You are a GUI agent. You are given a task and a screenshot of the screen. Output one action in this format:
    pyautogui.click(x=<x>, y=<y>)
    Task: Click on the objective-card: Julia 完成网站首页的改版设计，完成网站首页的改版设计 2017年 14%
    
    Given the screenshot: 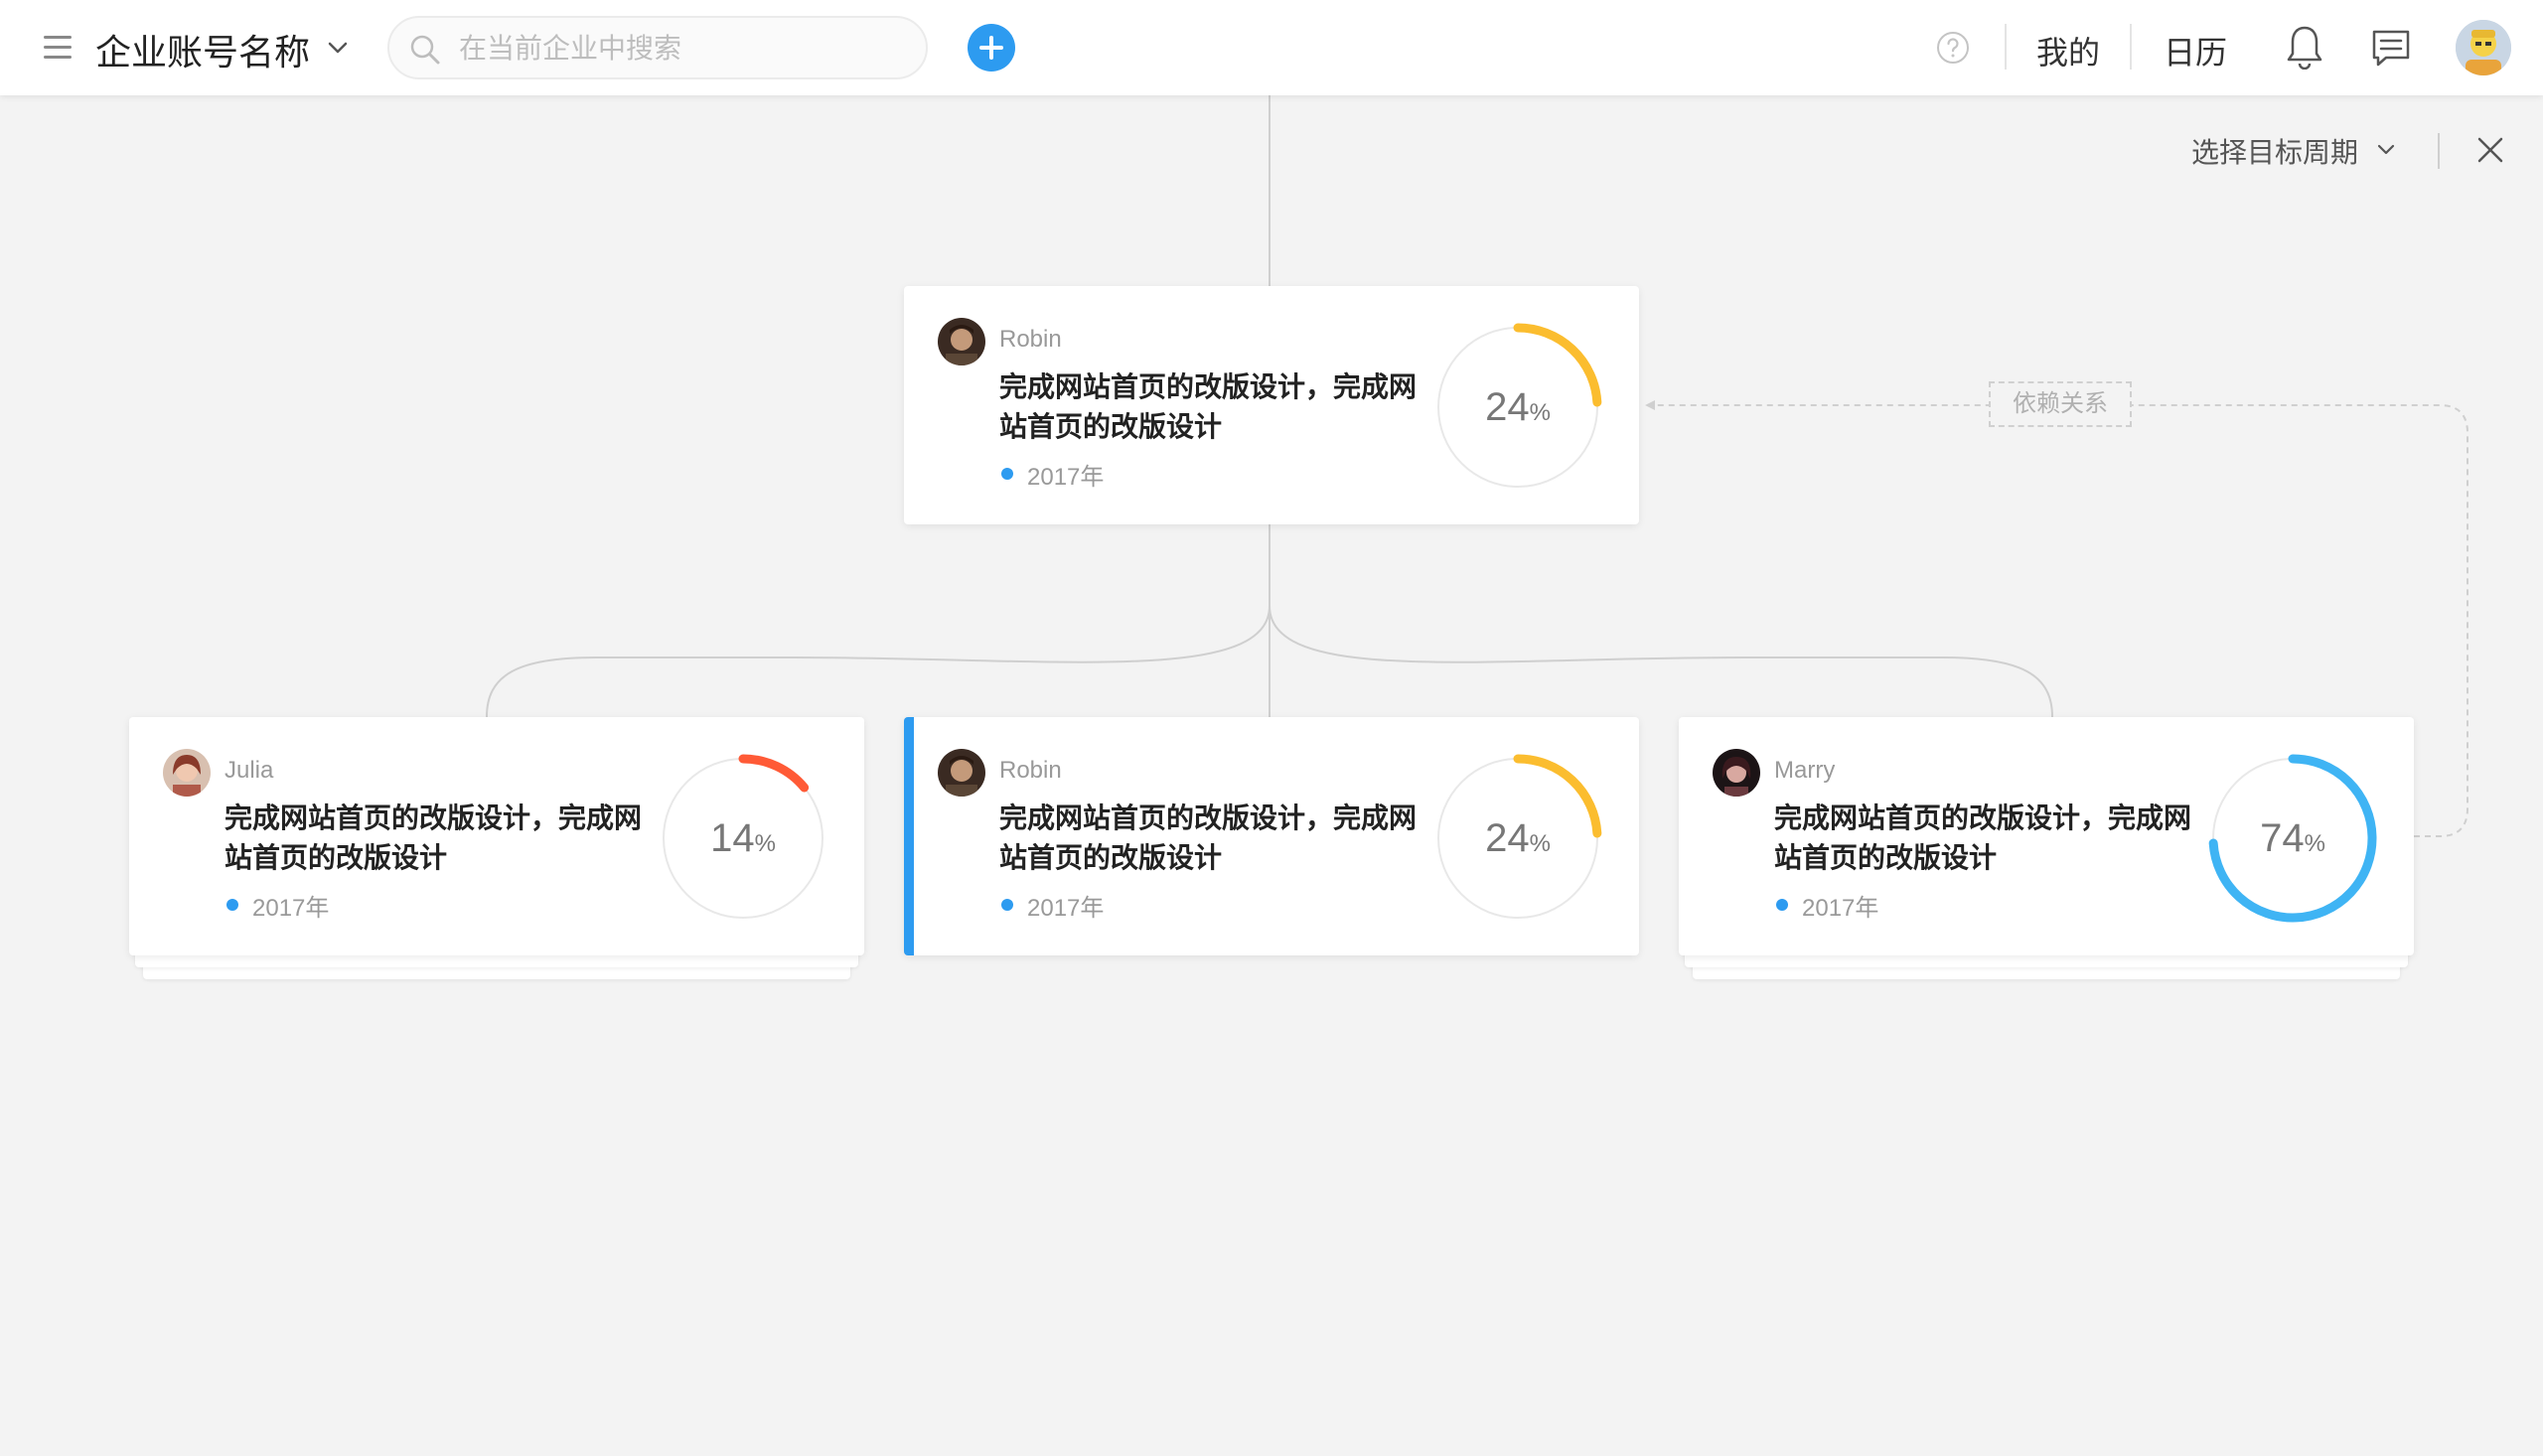 What is the action you would take?
    pyautogui.click(x=496, y=836)
    